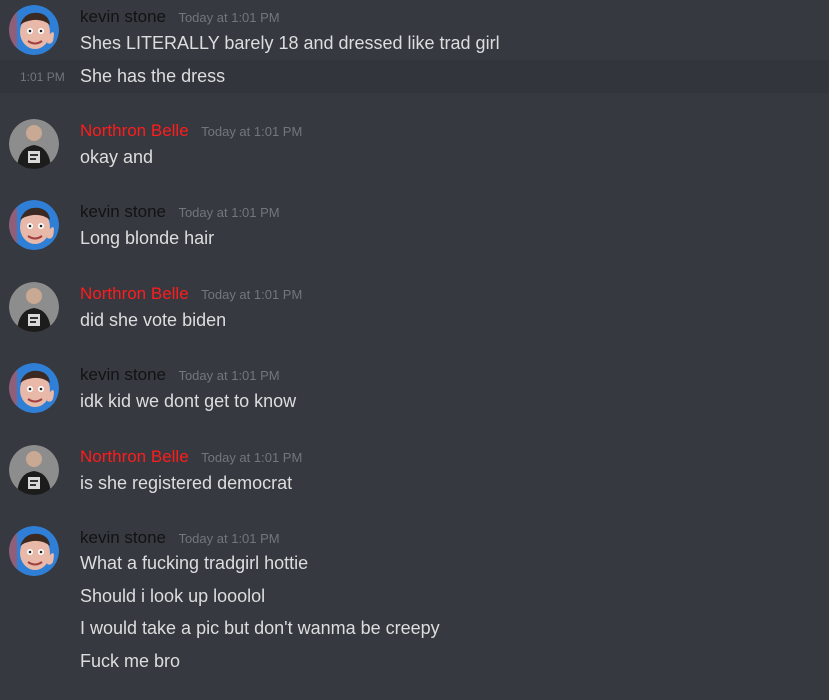  Describe the element at coordinates (130, 661) in the screenshot. I see `message-text: Fuck me bro` at that location.